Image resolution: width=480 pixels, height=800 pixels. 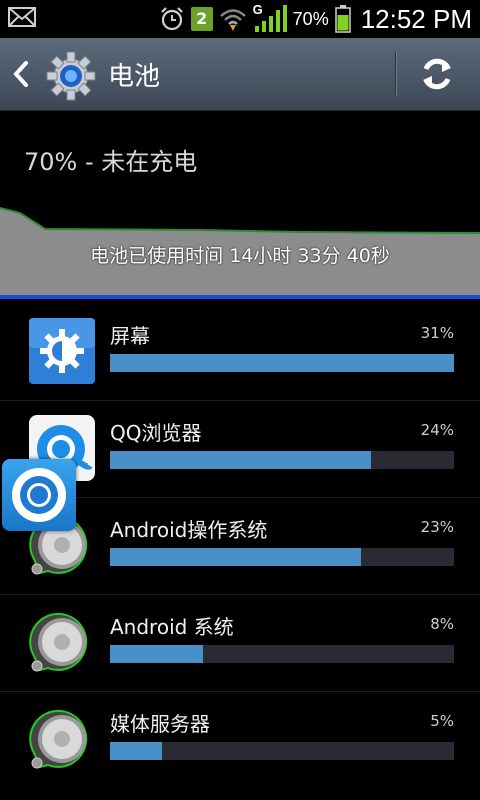 I want to click on item-percent: 31%, so click(x=437, y=333).